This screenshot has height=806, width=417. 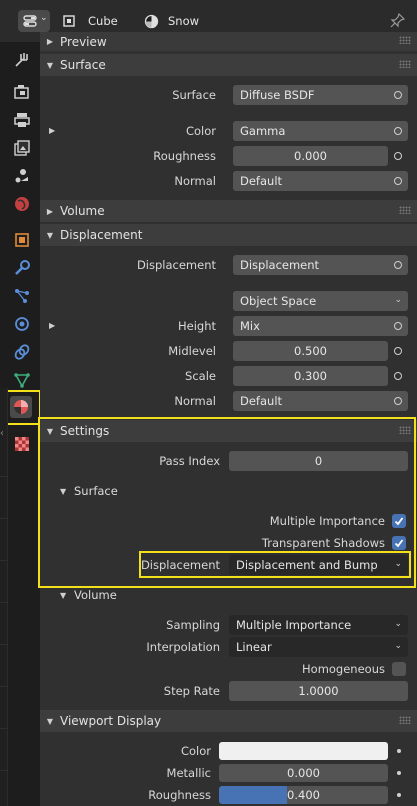 I want to click on tab-modifiers, so click(x=22, y=268).